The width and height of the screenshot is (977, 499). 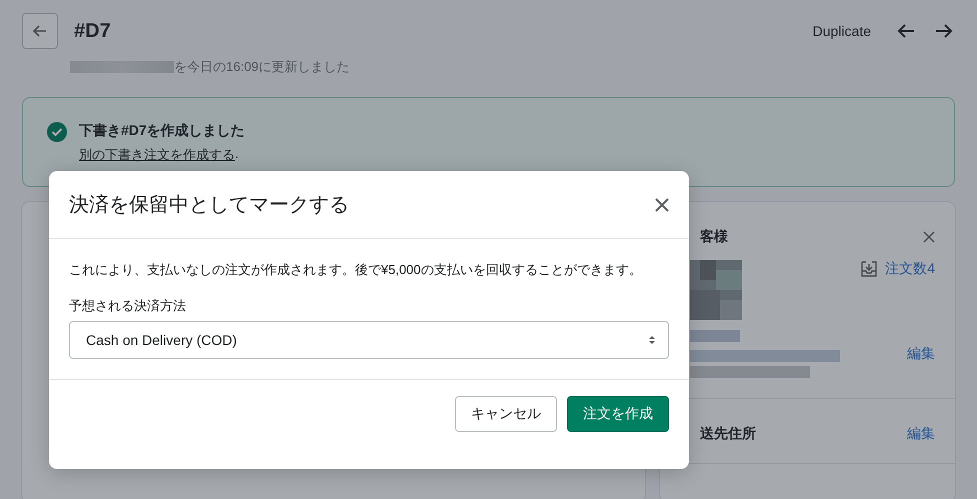 I want to click on back-button, so click(x=40, y=31).